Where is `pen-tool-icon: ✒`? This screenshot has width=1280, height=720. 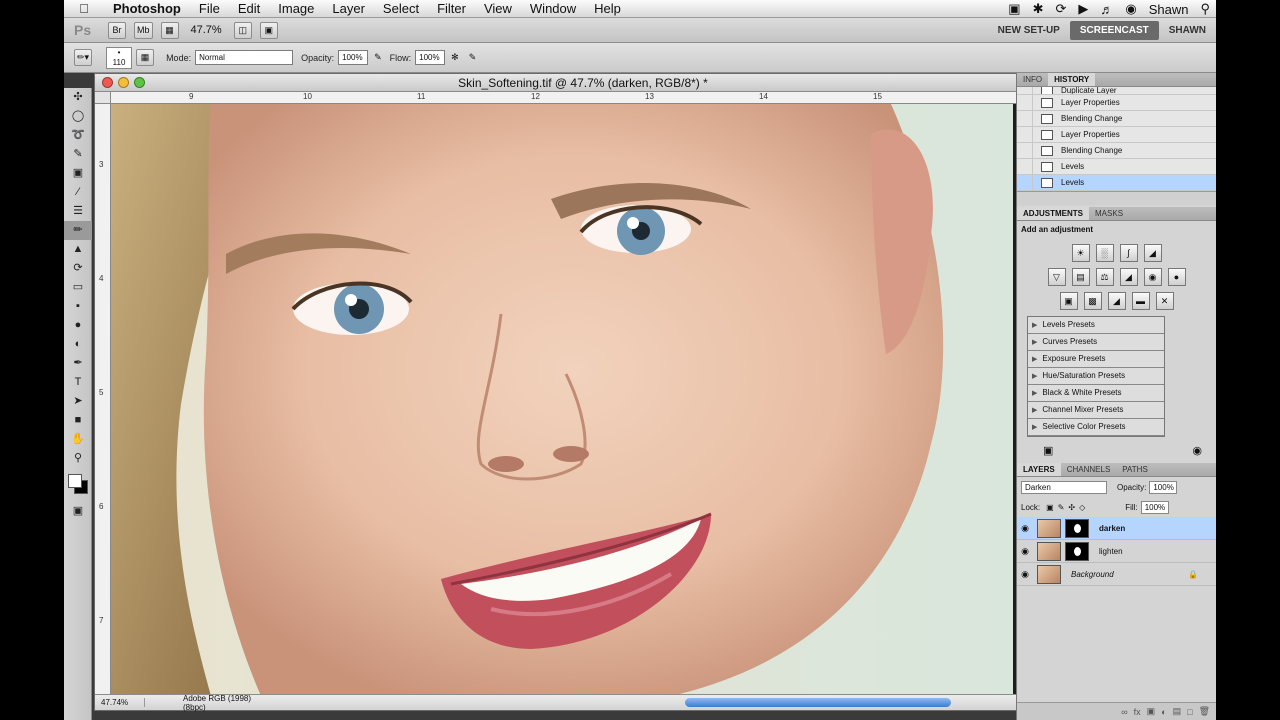 pen-tool-icon: ✒ is located at coordinates (78, 363).